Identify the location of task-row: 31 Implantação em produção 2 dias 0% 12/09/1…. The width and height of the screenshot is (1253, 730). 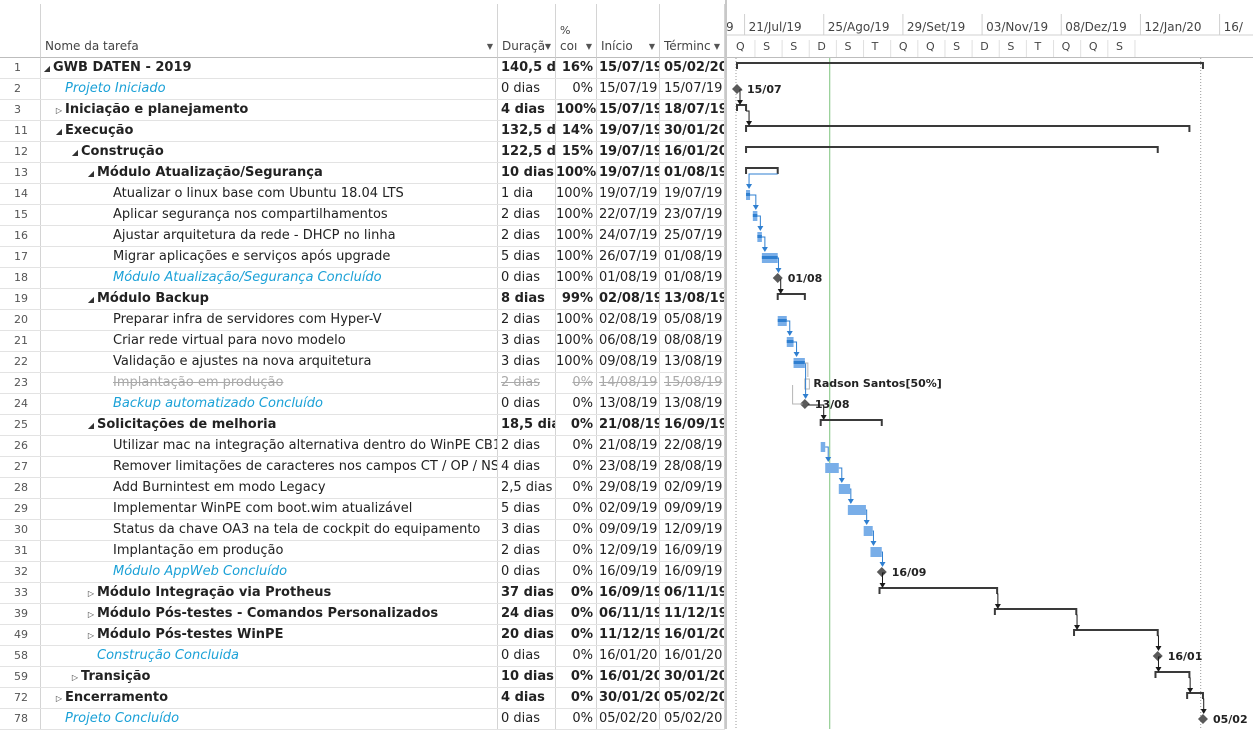
(362, 551).